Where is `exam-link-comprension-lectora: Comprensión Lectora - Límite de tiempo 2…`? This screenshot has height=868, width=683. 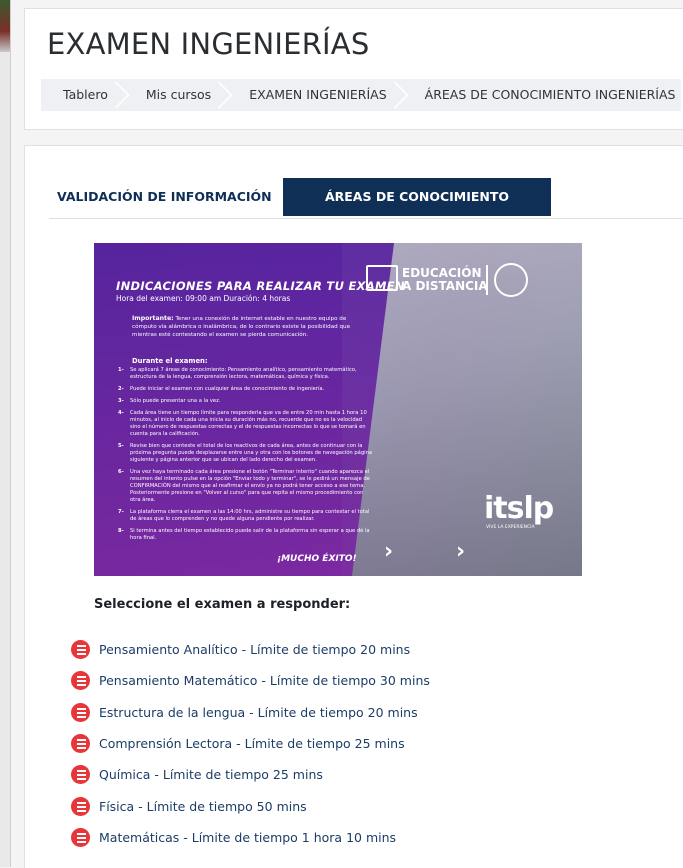 exam-link-comprension-lectora: Comprensión Lectora - Límite de tiempo 2… is located at coordinates (252, 743).